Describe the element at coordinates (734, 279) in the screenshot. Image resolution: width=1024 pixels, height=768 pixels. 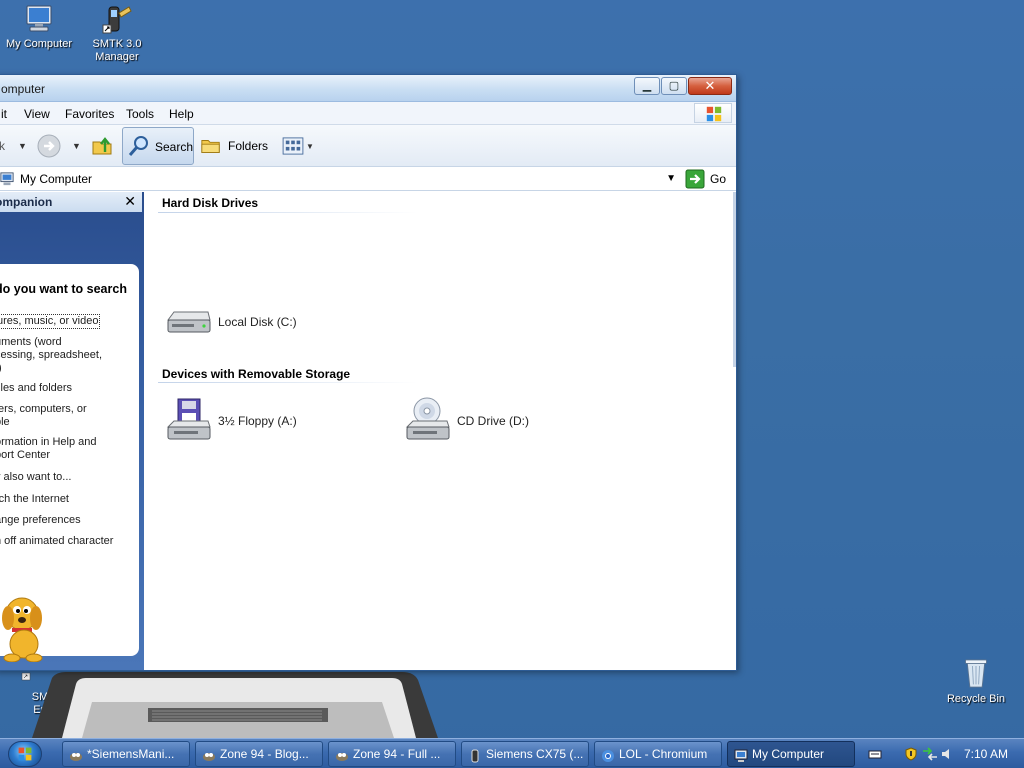
I see `content-scrollbar` at that location.